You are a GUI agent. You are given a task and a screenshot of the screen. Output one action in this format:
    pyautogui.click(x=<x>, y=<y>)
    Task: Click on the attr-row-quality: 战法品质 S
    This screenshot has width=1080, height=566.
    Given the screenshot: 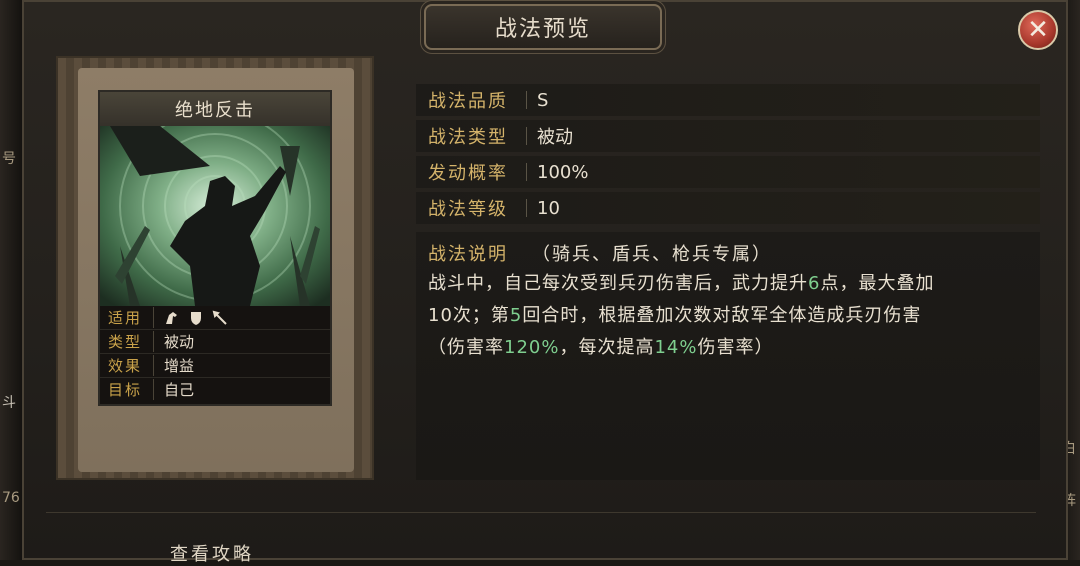 What is the action you would take?
    pyautogui.click(x=728, y=100)
    